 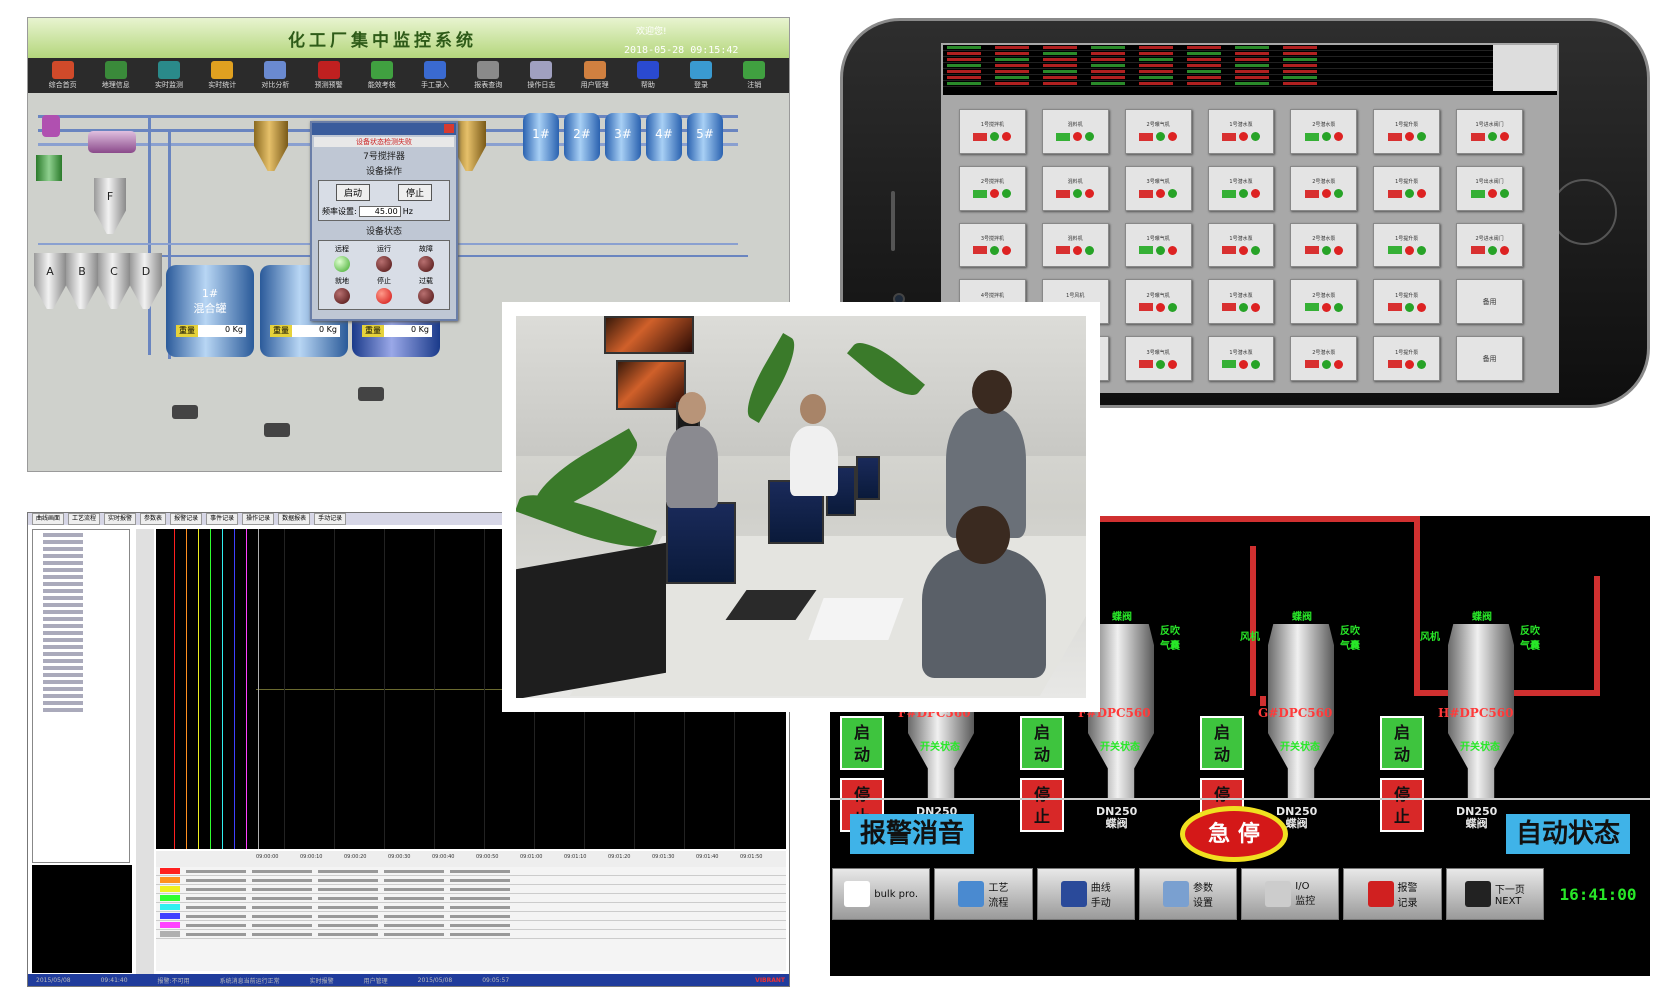 What do you see at coordinates (115, 70) in the screenshot?
I see `globe-icon` at bounding box center [115, 70].